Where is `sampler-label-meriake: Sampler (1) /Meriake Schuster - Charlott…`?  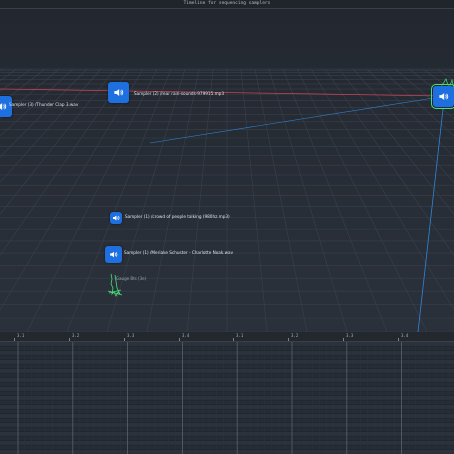 sampler-label-meriake: Sampler (1) /Meriake Schuster - Charlott… is located at coordinates (179, 252).